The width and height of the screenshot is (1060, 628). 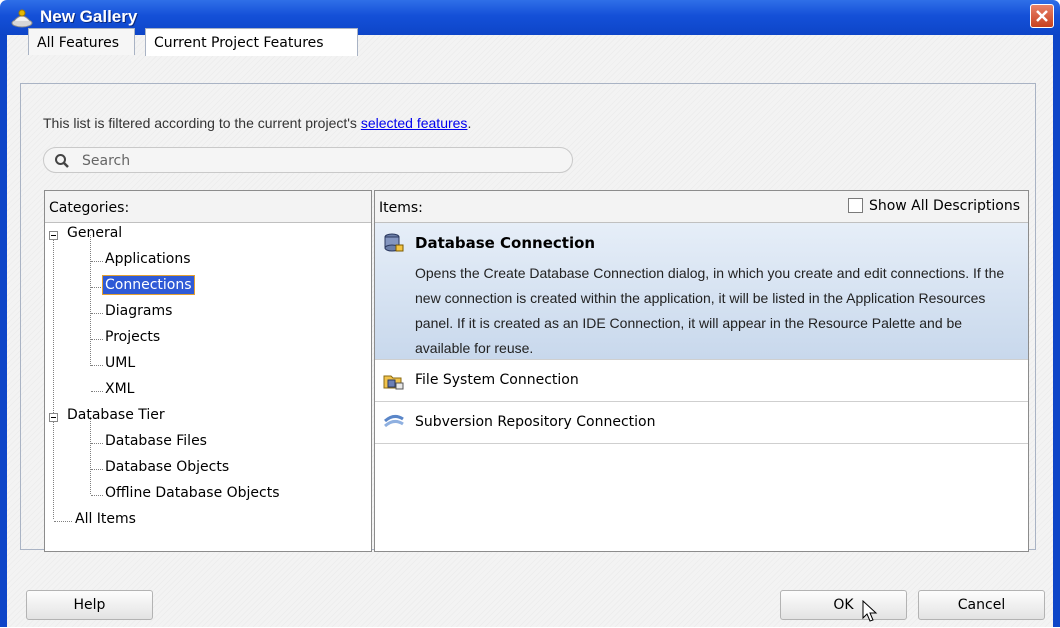 I want to click on tab-label: All Features, so click(x=78, y=43).